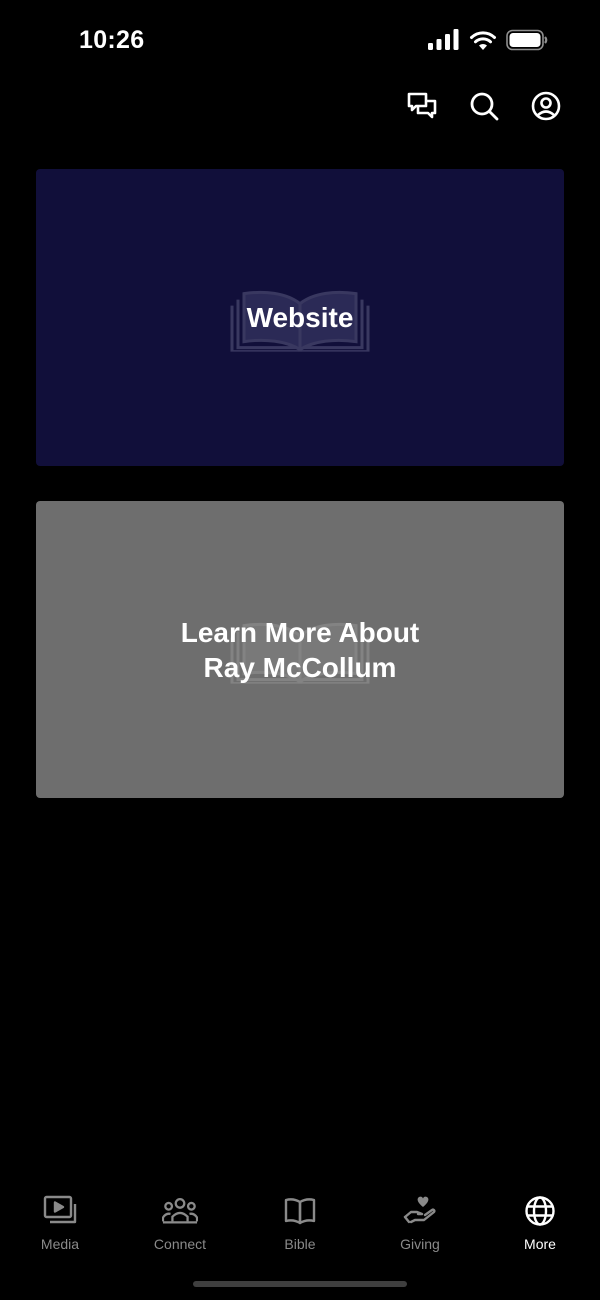 The height and width of the screenshot is (1300, 600). What do you see at coordinates (300, 1284) in the screenshot?
I see `home-indicator` at bounding box center [300, 1284].